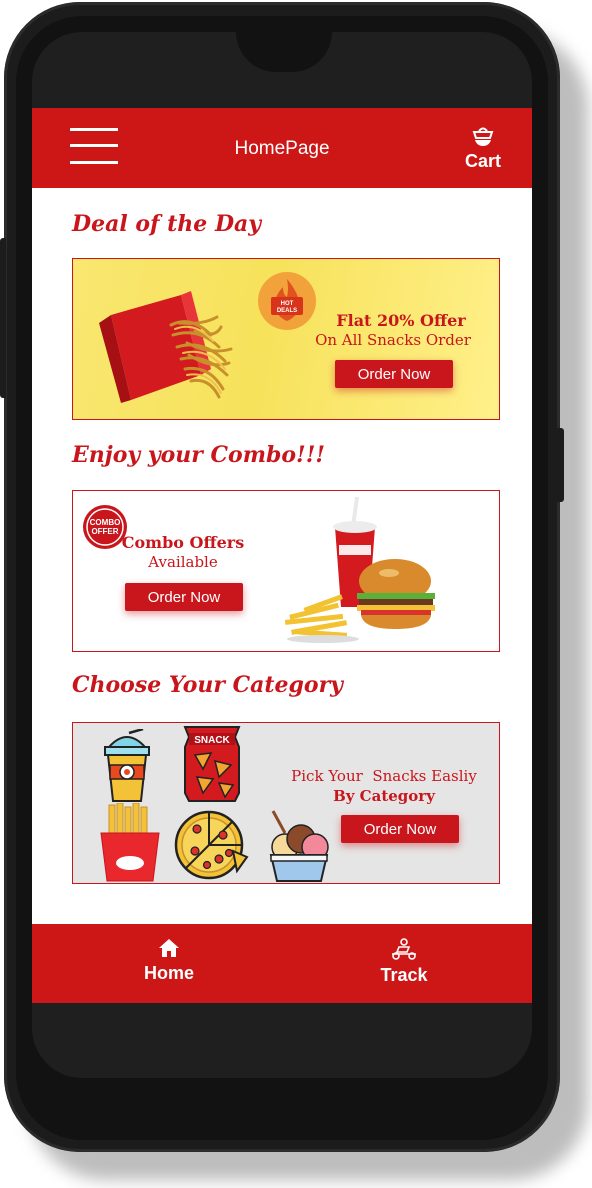 The height and width of the screenshot is (1188, 592). I want to click on drink-cup-icon, so click(127, 765).